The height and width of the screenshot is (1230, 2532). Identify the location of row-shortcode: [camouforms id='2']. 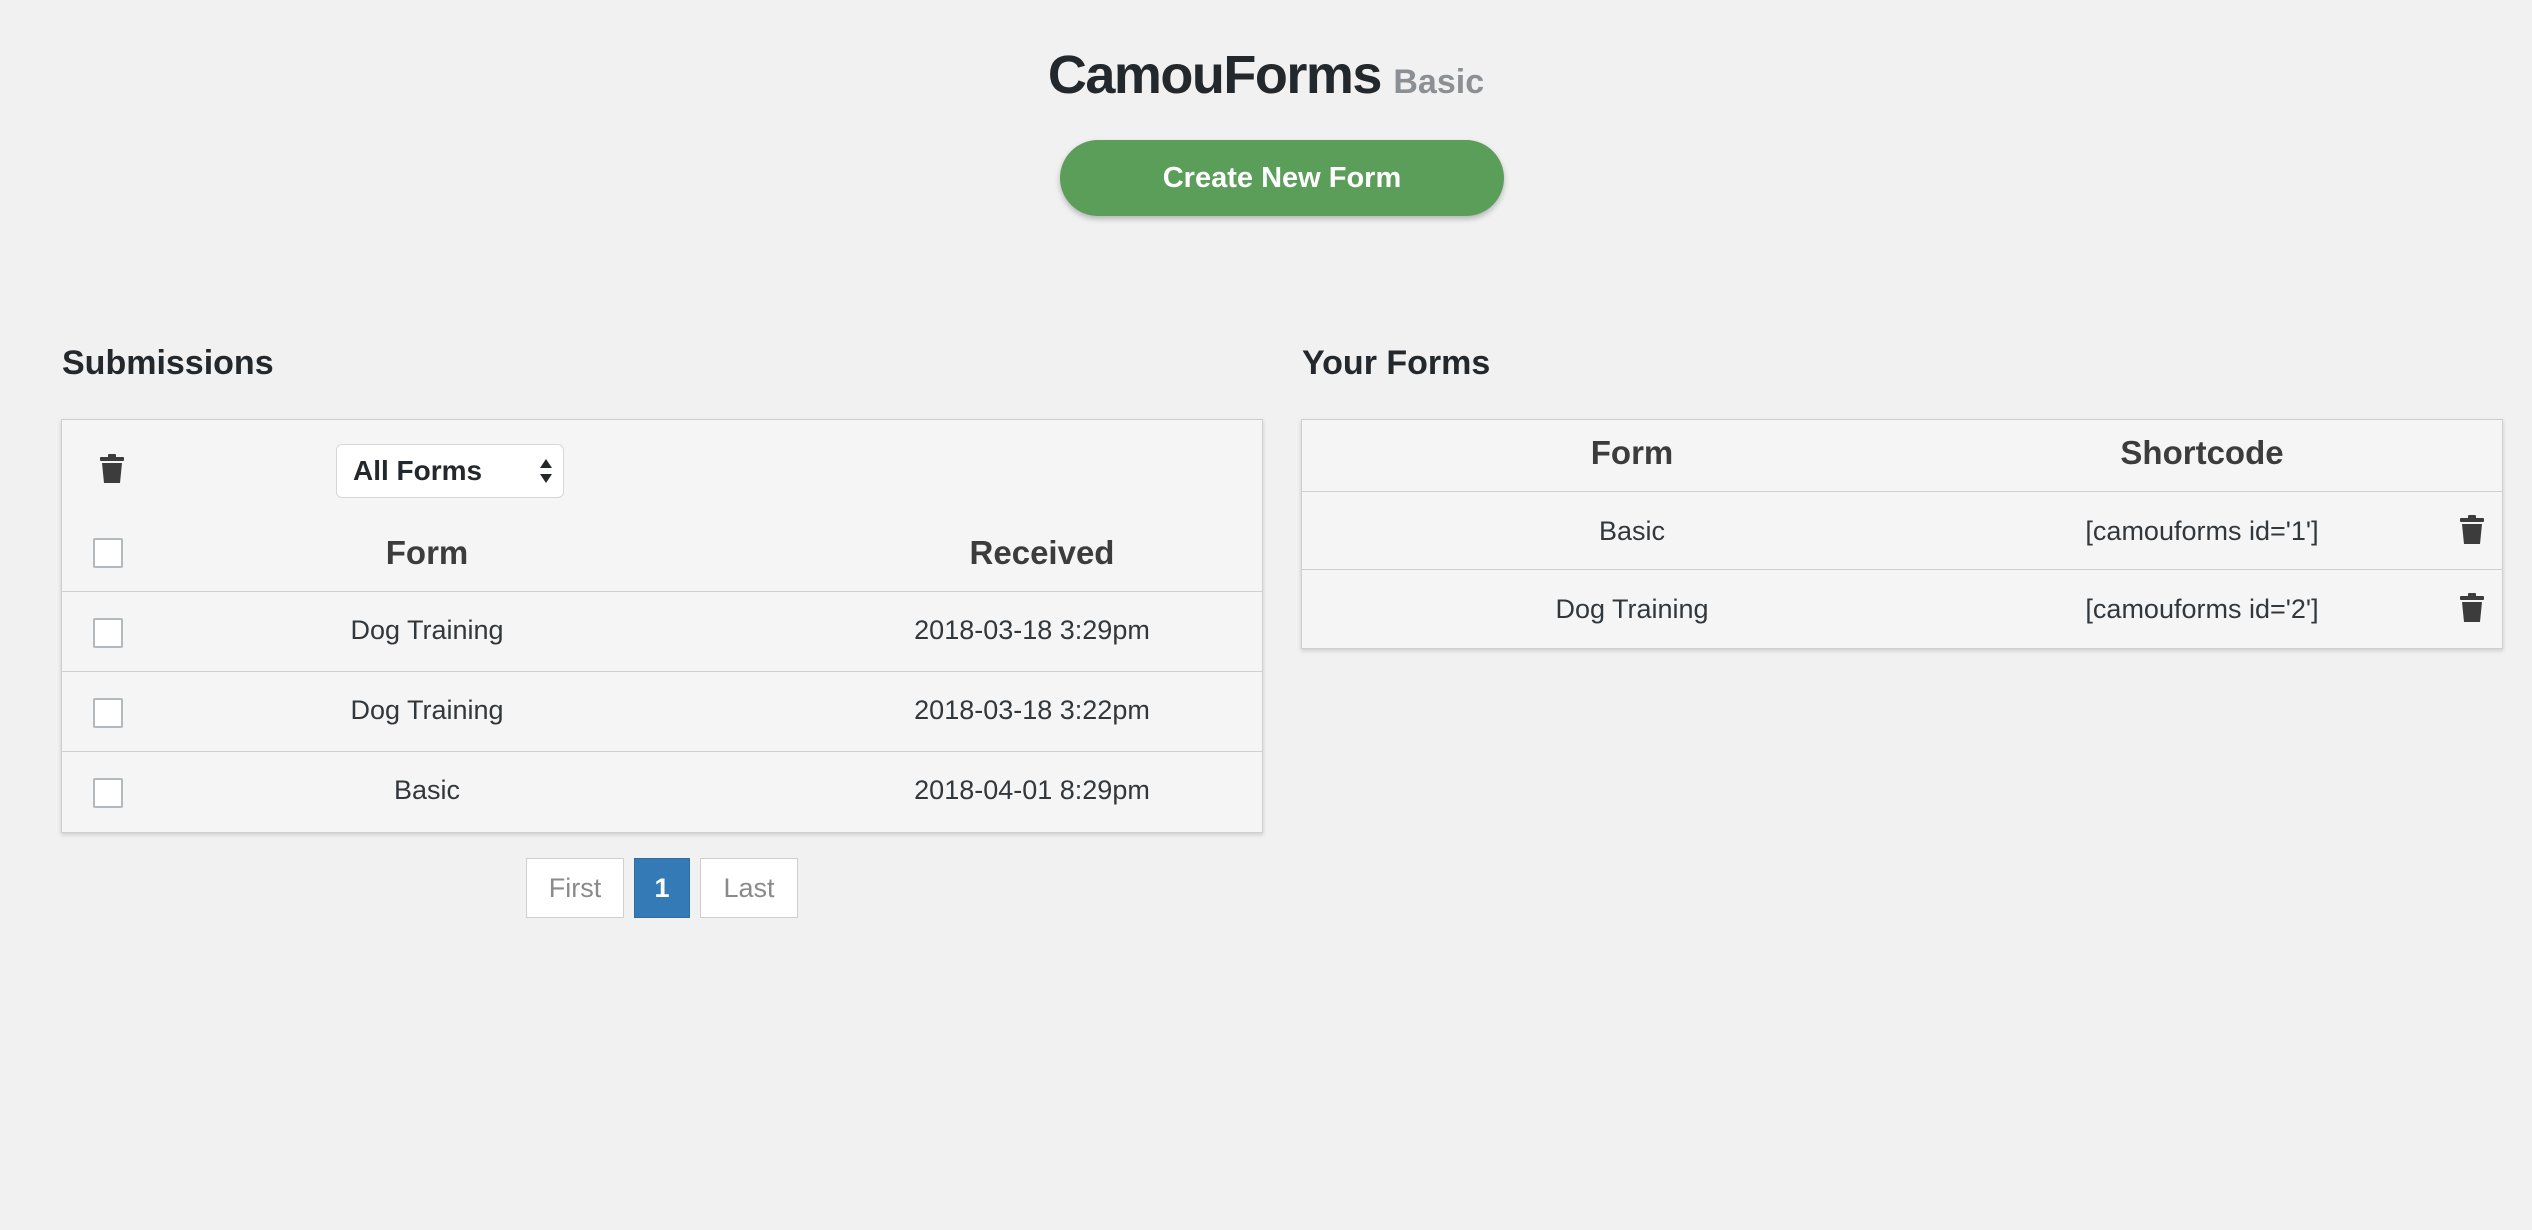
(2202, 609).